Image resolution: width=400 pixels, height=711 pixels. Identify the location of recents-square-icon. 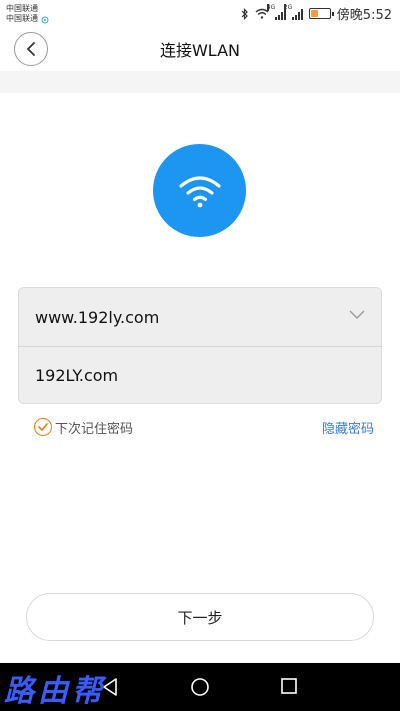
(289, 686).